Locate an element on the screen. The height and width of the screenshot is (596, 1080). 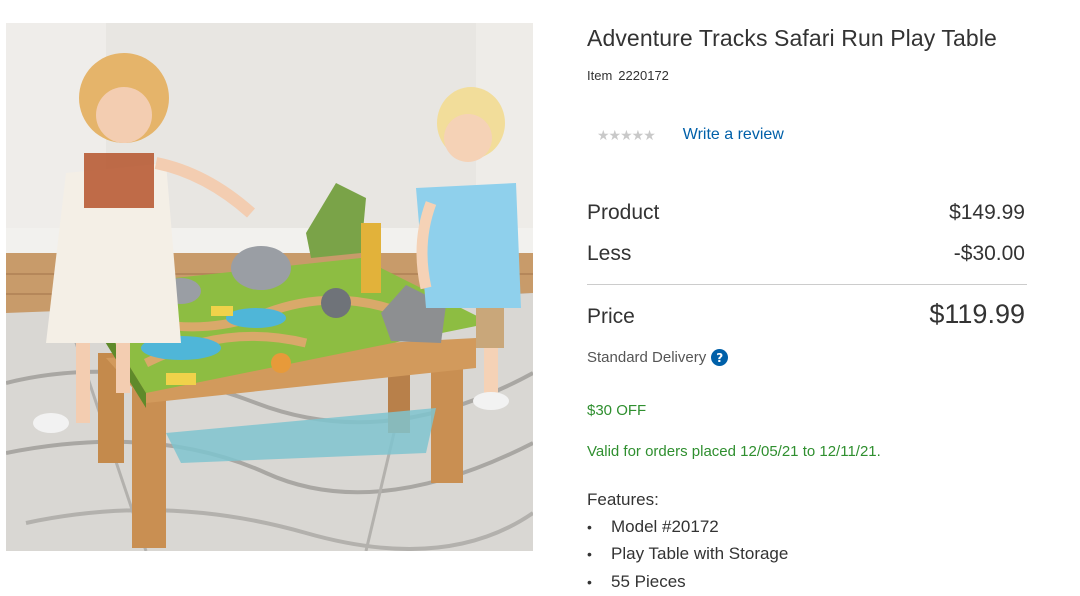
features-title: Features: is located at coordinates (623, 499).